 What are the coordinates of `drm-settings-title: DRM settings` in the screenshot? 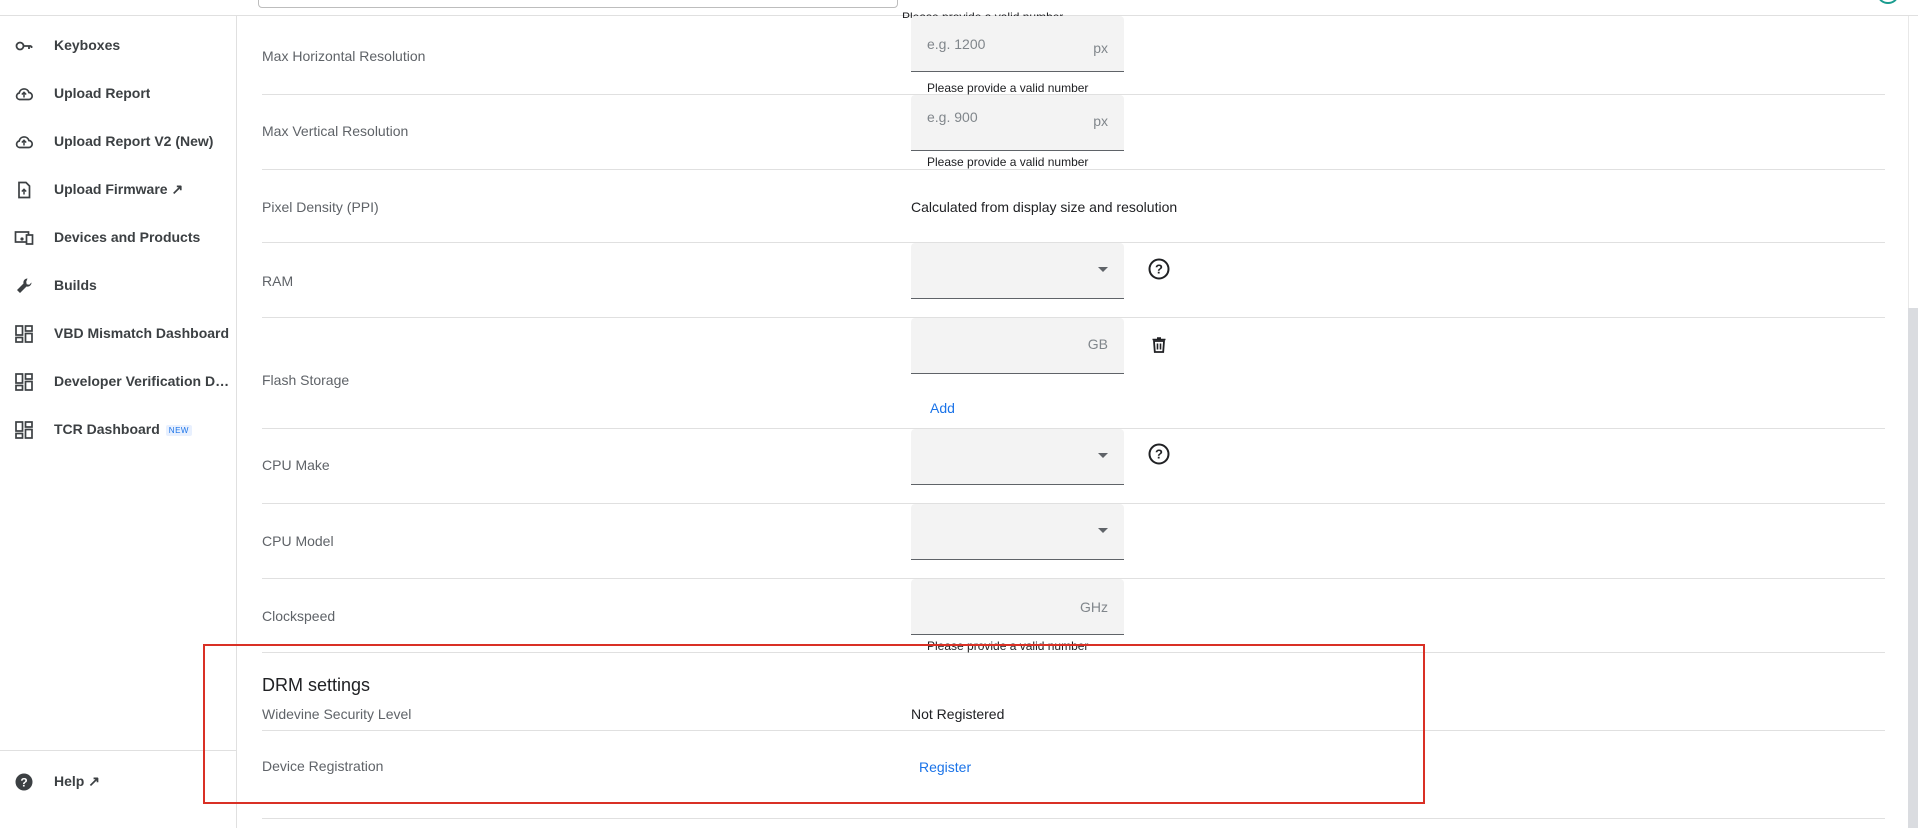 It's located at (316, 685).